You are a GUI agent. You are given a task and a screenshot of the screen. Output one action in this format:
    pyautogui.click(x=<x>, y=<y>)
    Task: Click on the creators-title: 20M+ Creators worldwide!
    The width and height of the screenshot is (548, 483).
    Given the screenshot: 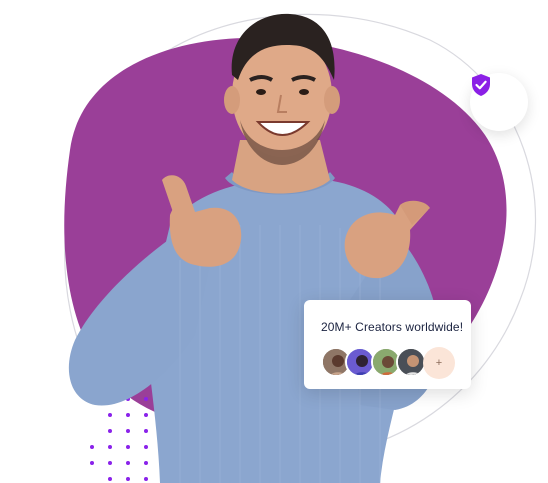 What is the action you would take?
    pyautogui.click(x=392, y=327)
    